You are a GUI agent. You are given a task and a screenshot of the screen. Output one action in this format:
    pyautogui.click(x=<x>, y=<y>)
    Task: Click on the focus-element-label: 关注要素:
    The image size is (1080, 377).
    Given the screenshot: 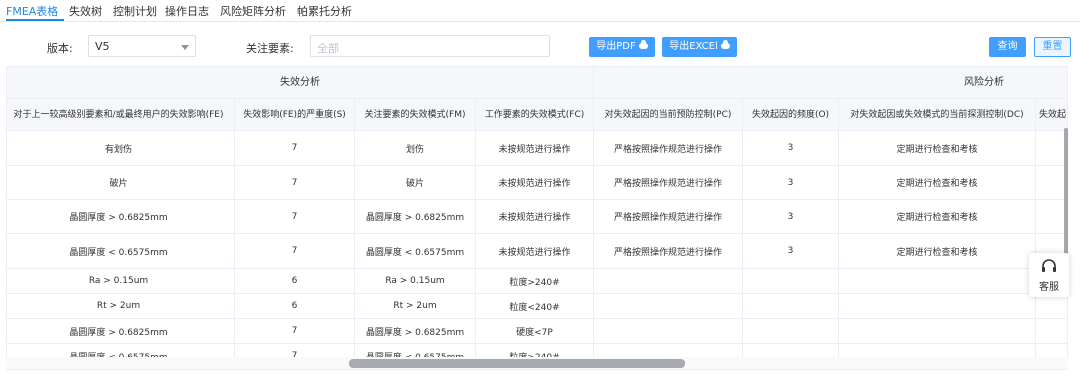 What is the action you would take?
    pyautogui.click(x=270, y=48)
    